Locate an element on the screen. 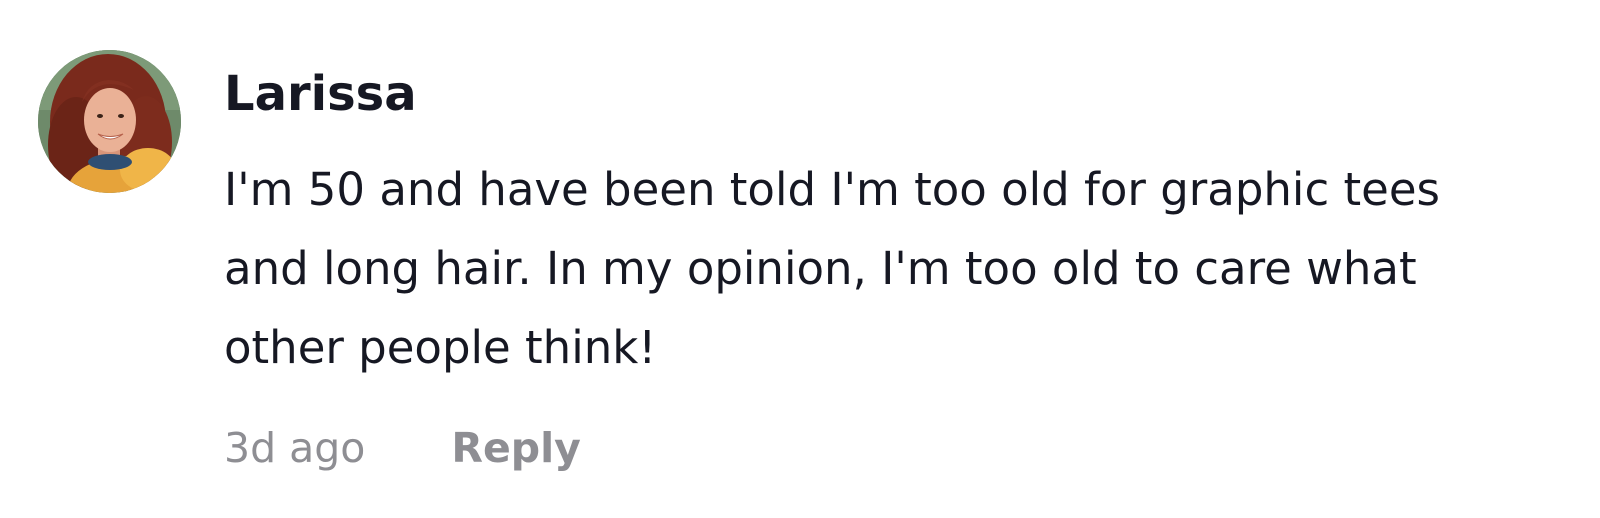 The height and width of the screenshot is (518, 1600). comment-meta: 3d ago Reply is located at coordinates (402, 448).